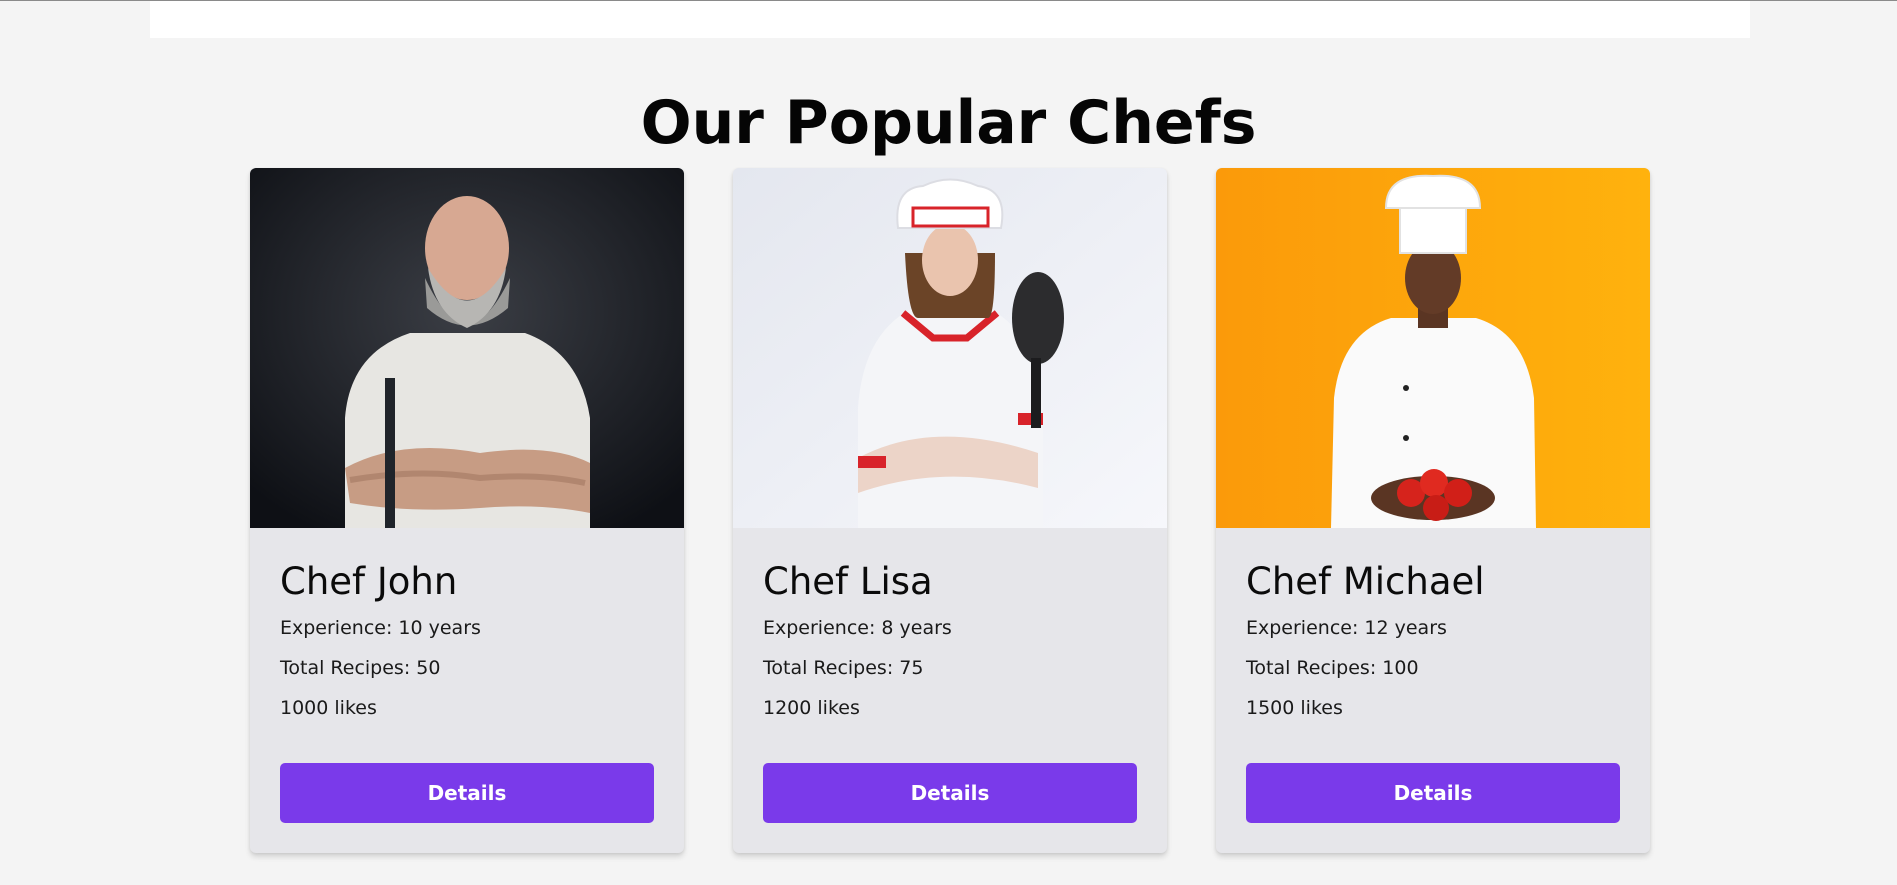 Image resolution: width=1897 pixels, height=885 pixels. What do you see at coordinates (1365, 581) in the screenshot?
I see `chef-name: Chef Michael` at bounding box center [1365, 581].